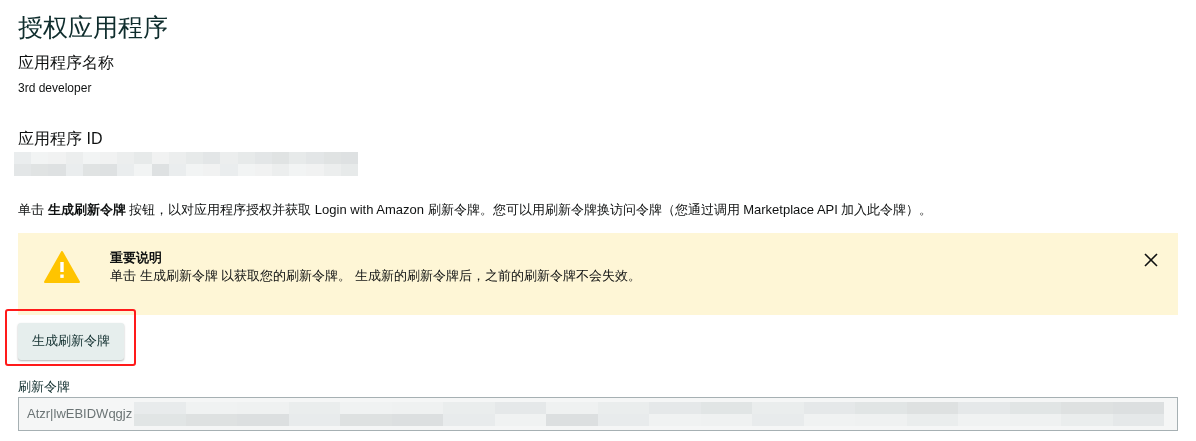 This screenshot has height=441, width=1196. Describe the element at coordinates (1151, 260) in the screenshot. I see `close-icon` at that location.